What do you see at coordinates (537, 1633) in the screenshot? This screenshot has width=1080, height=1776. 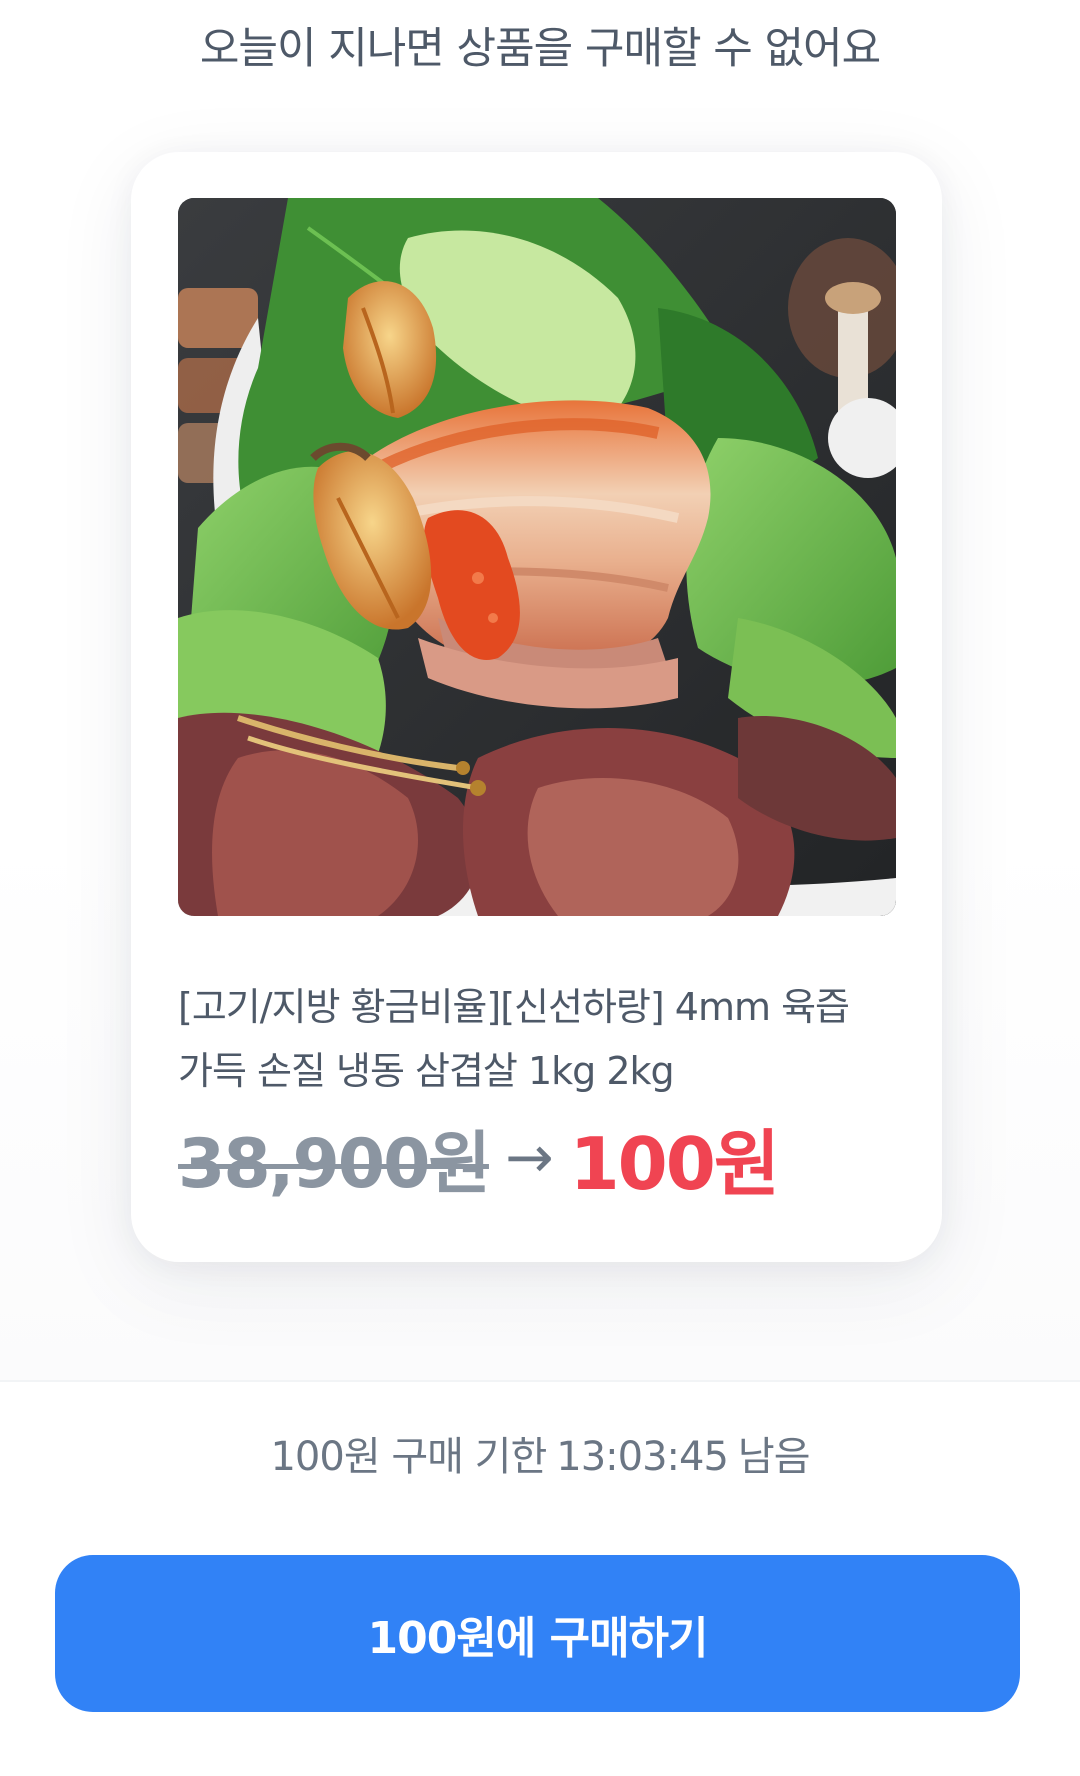 I see `buy-button: 100원에 구매하기` at bounding box center [537, 1633].